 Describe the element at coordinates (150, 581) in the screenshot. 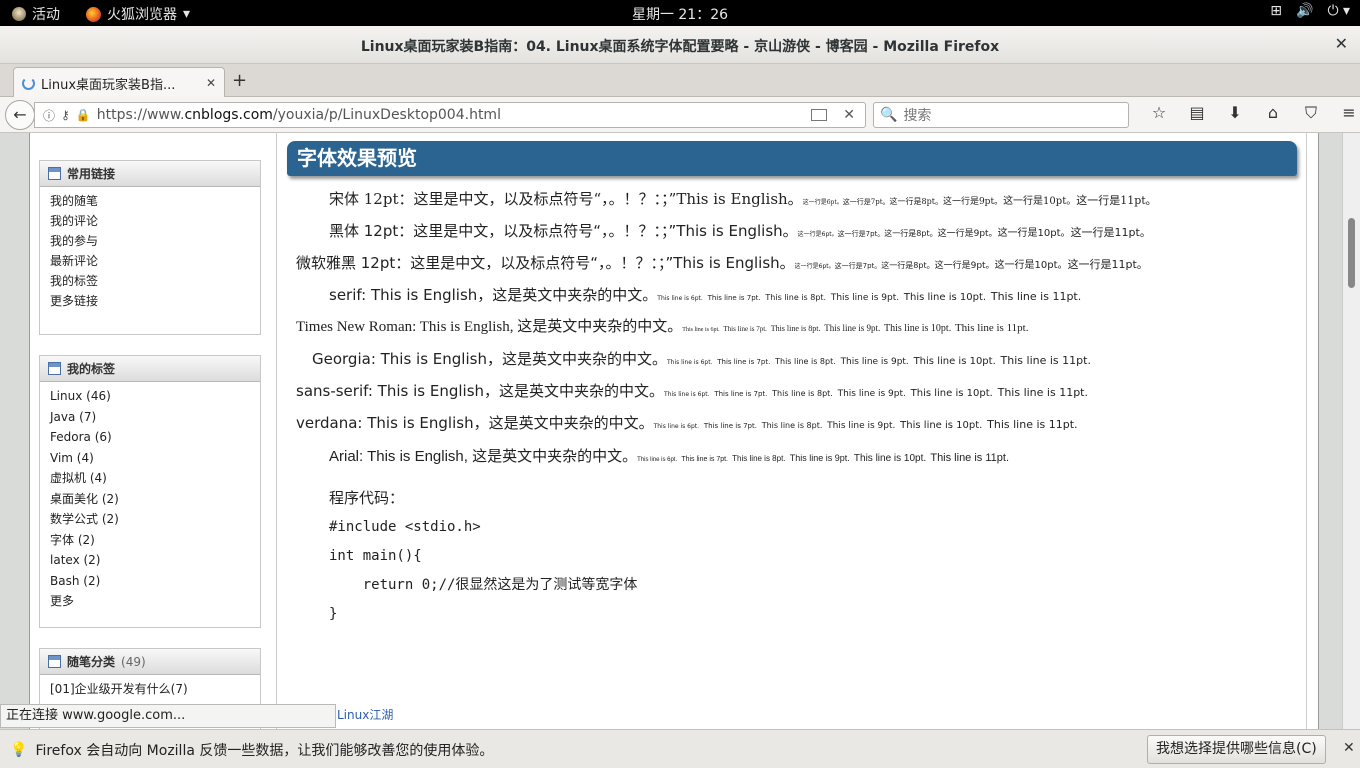

I see `tag-link: Bash (2)` at that location.